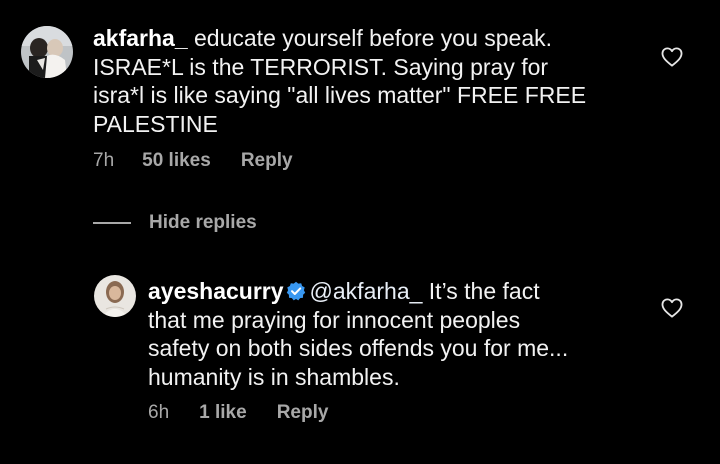  I want to click on reply-mention: @akfarha_, so click(366, 291).